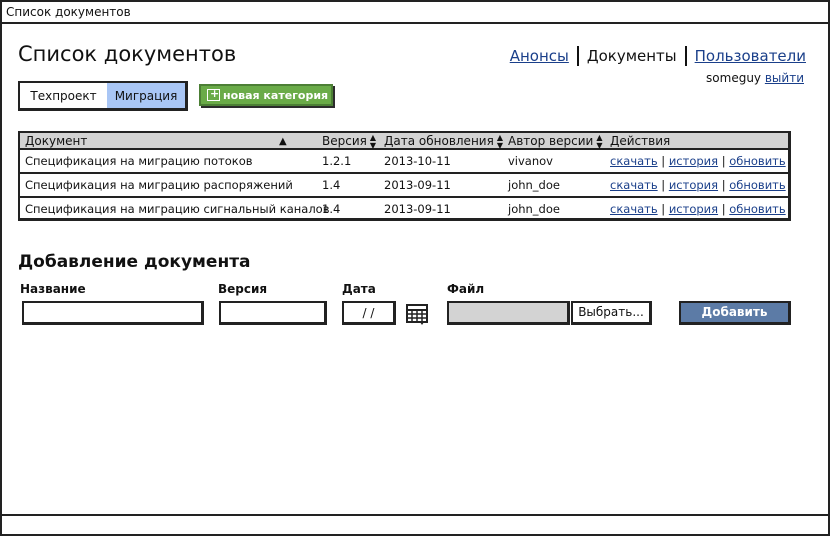 The height and width of the screenshot is (536, 830). I want to click on add-icon, so click(213, 94).